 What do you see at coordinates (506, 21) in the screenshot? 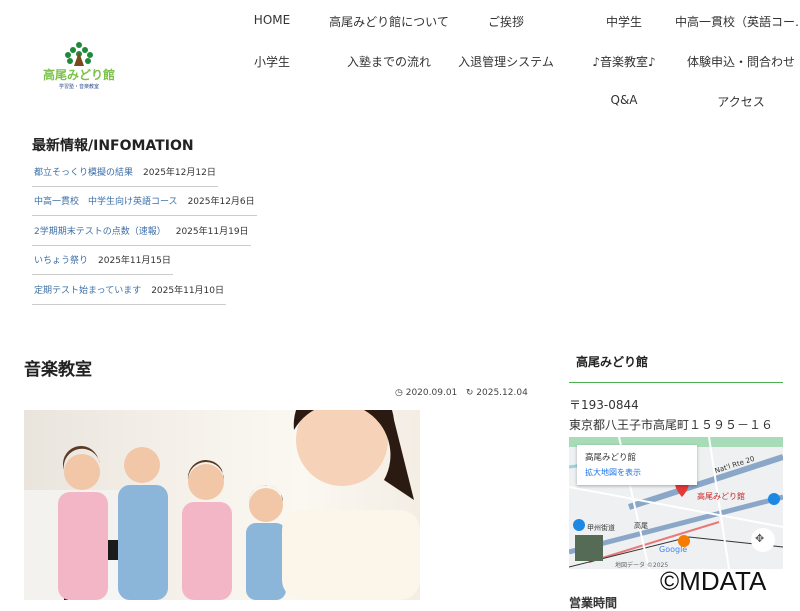
I see `nav-greeting: ご挨拶` at bounding box center [506, 21].